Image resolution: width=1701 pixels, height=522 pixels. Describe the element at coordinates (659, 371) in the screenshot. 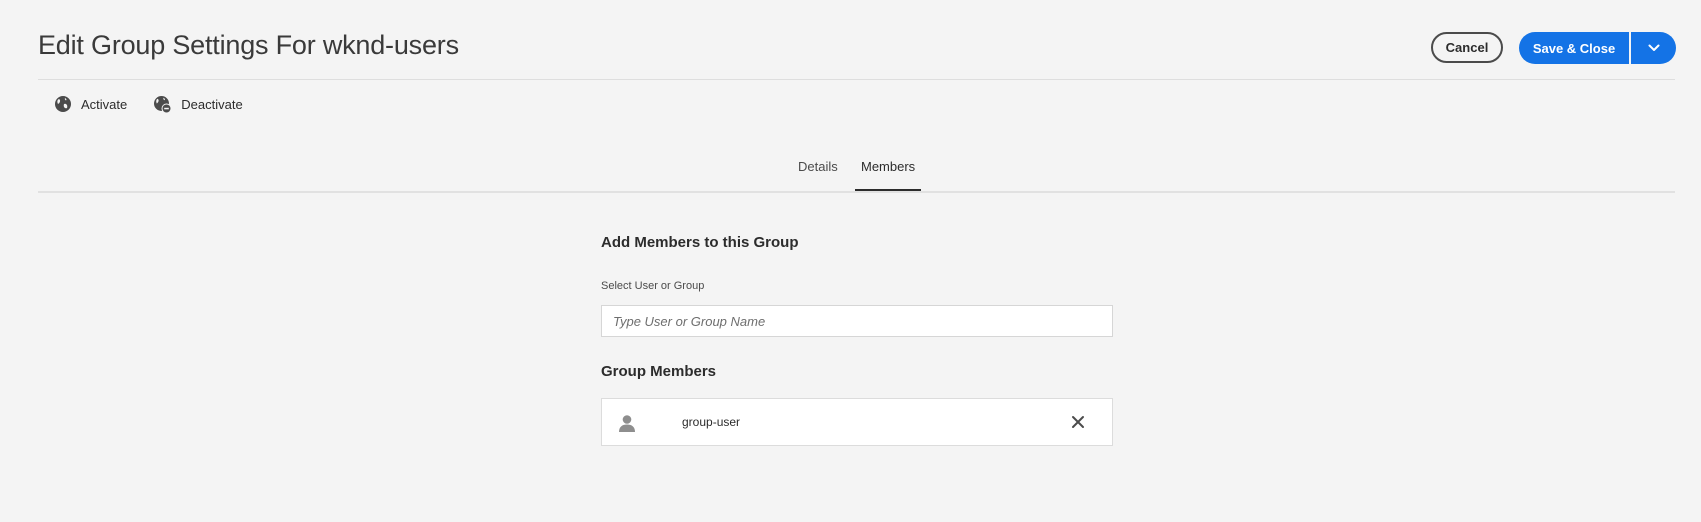

I see `group-members-heading: Group Members` at that location.